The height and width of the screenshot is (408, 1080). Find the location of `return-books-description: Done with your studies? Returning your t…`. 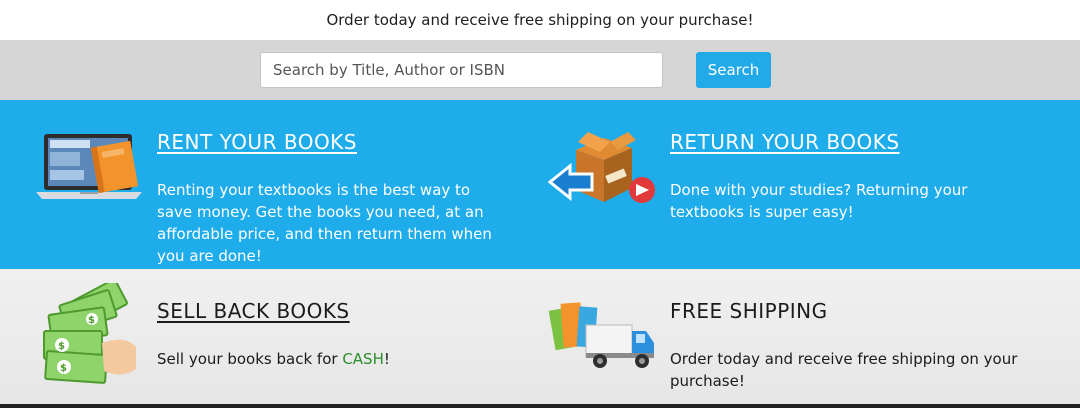

return-books-description: Done with your studies? Returning your t… is located at coordinates (819, 201).